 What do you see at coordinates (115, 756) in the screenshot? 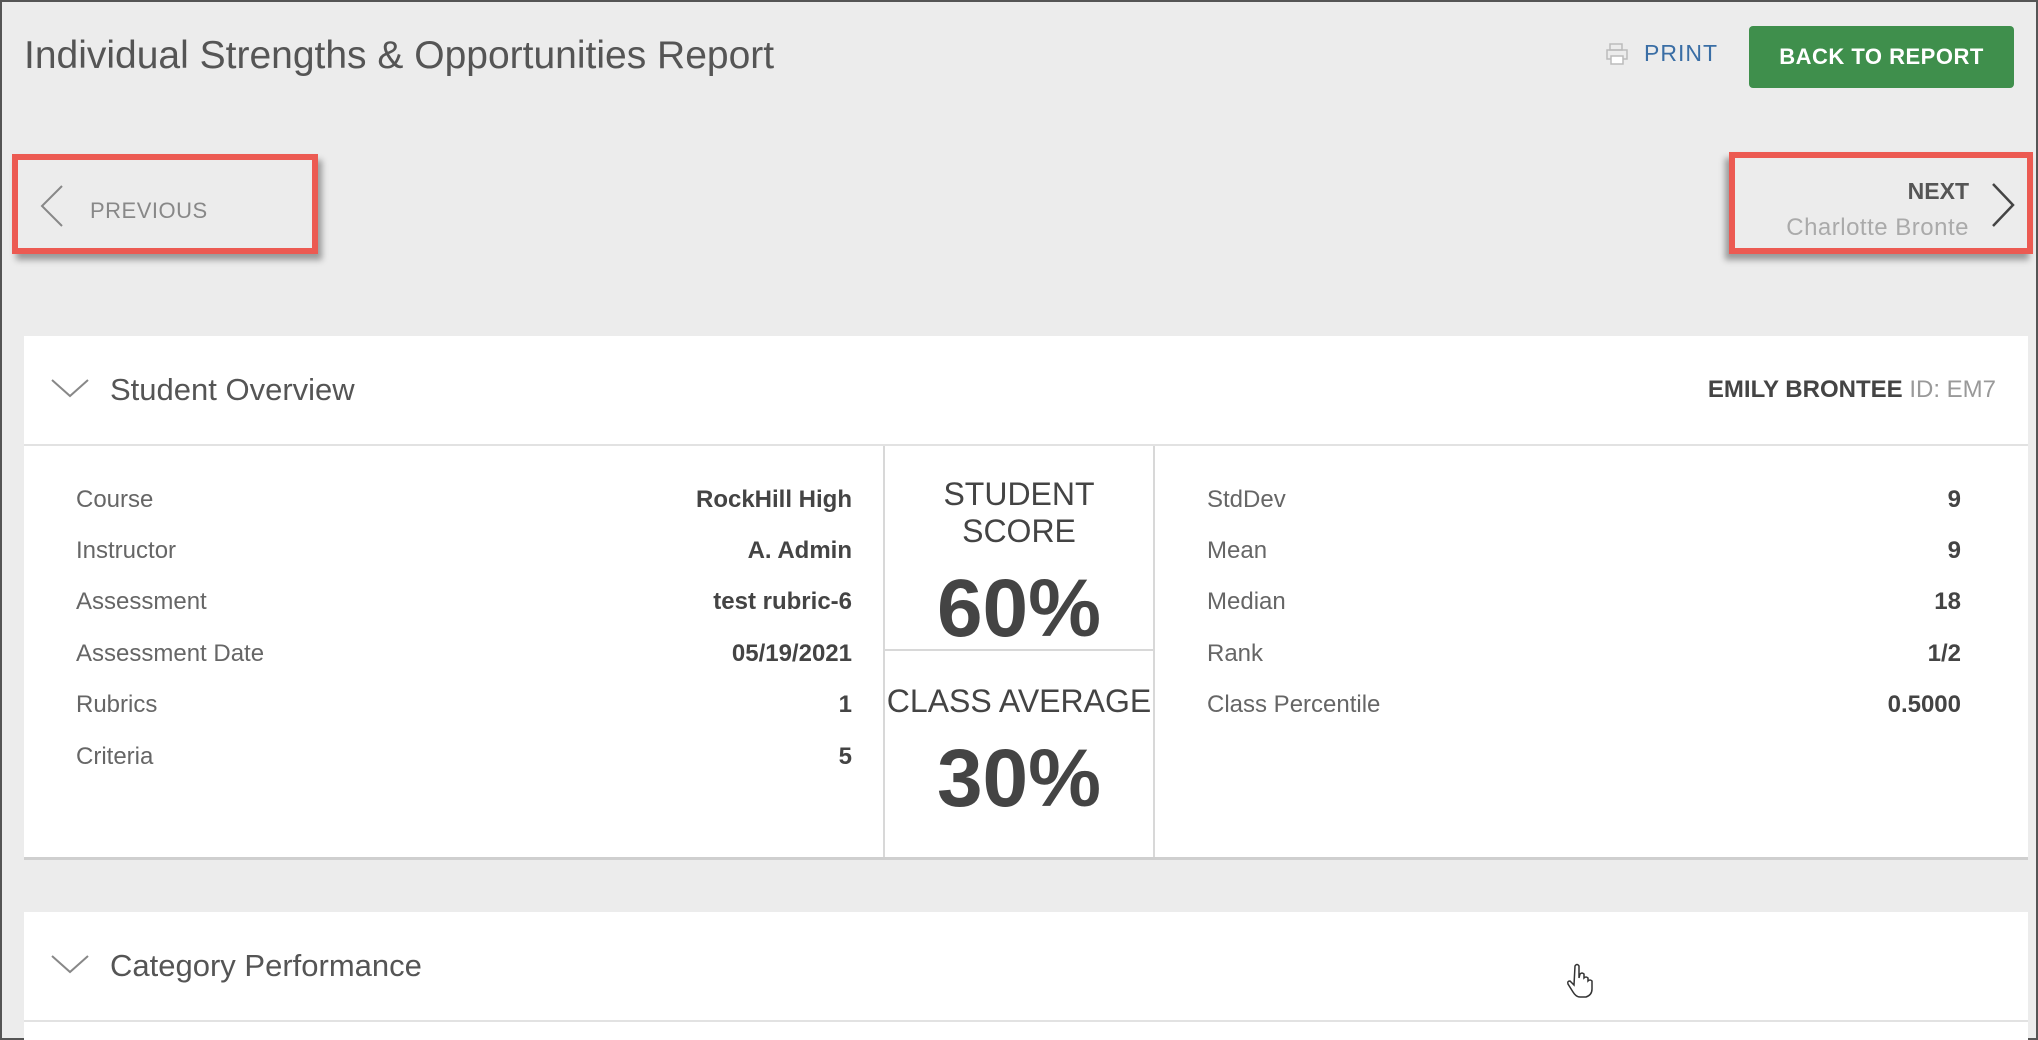
I see `detail-label: Criteria` at bounding box center [115, 756].